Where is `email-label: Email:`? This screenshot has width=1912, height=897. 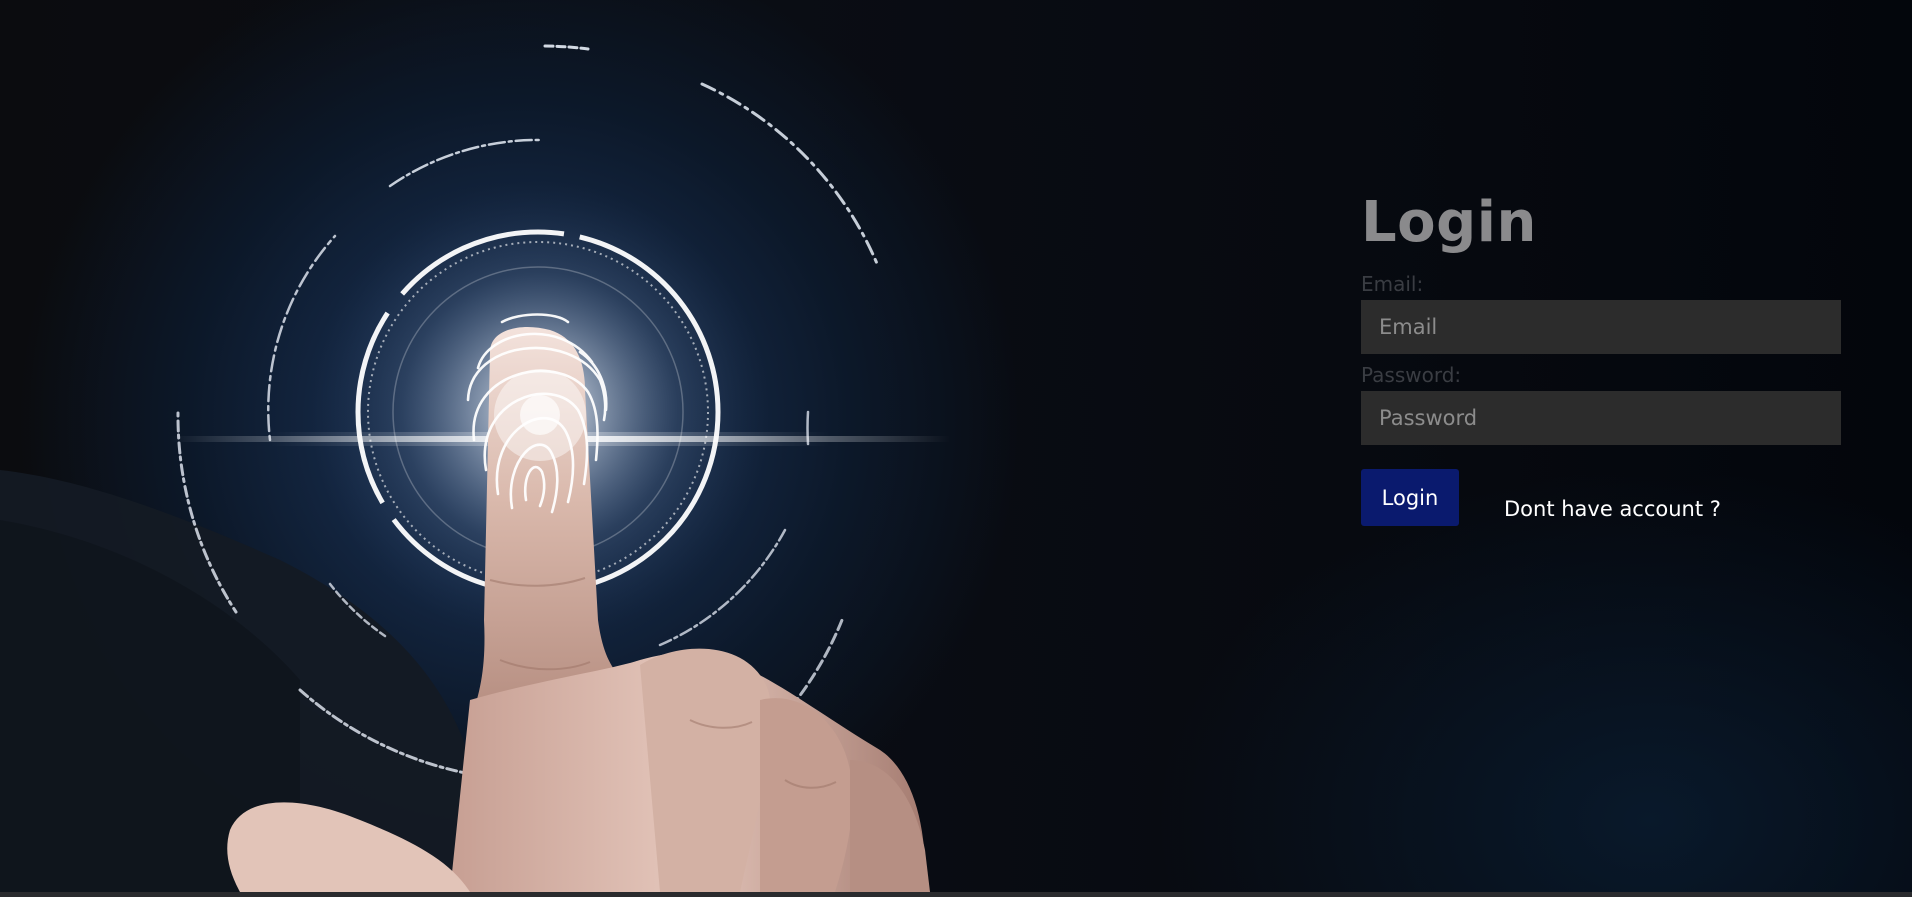
email-label: Email: is located at coordinates (1392, 284).